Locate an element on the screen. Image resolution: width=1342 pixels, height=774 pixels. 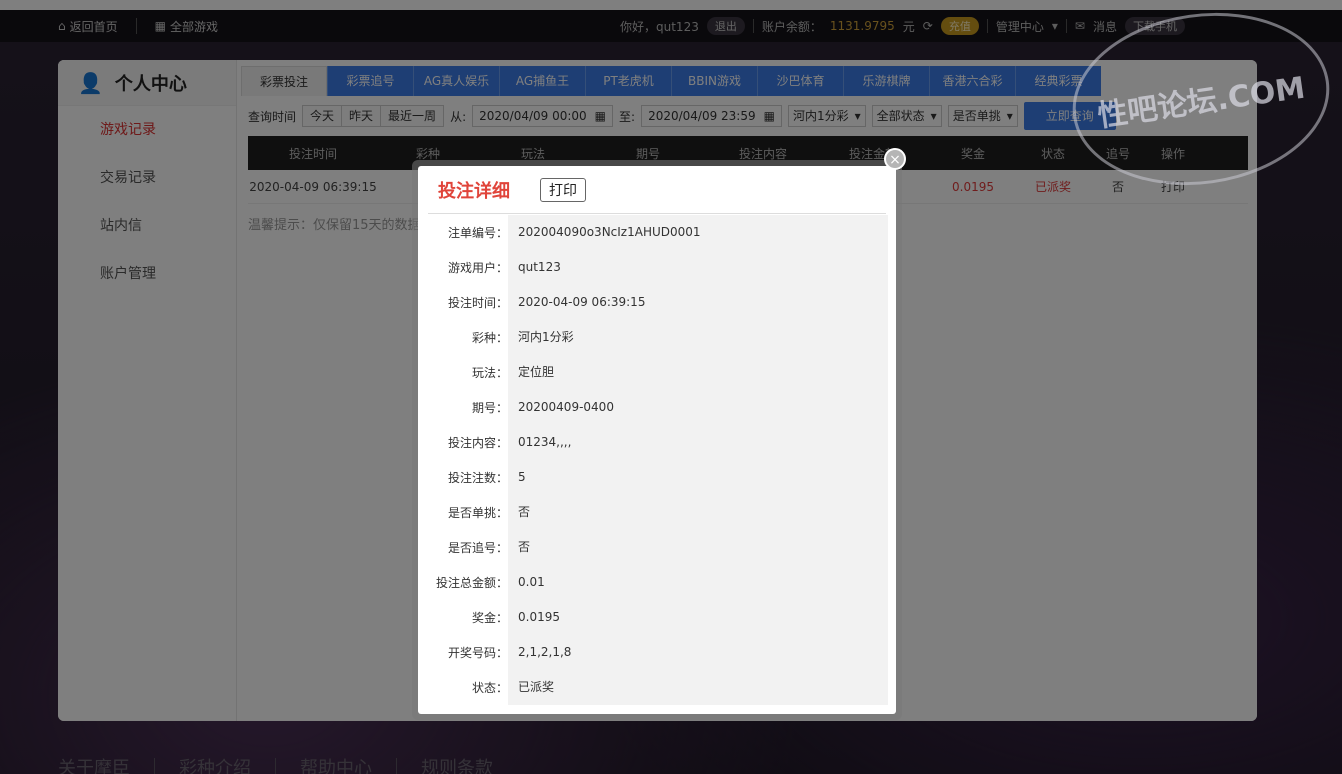
detail-row: 投注时间： 2020-04-09 06:39:15 is located at coordinates (658, 302).